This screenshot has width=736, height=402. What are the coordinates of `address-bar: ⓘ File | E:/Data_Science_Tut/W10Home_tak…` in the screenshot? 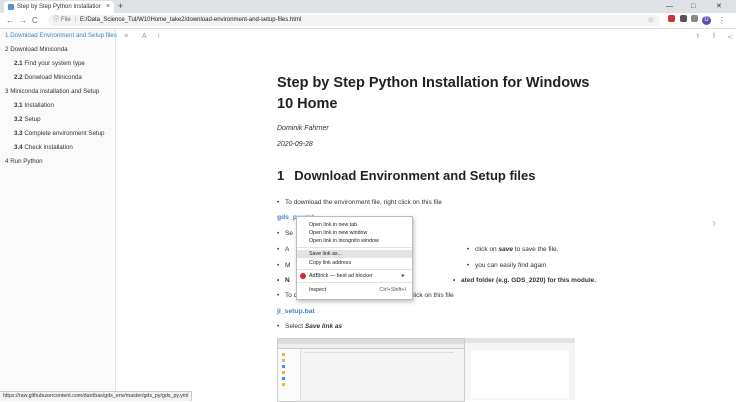 It's located at (354, 20).